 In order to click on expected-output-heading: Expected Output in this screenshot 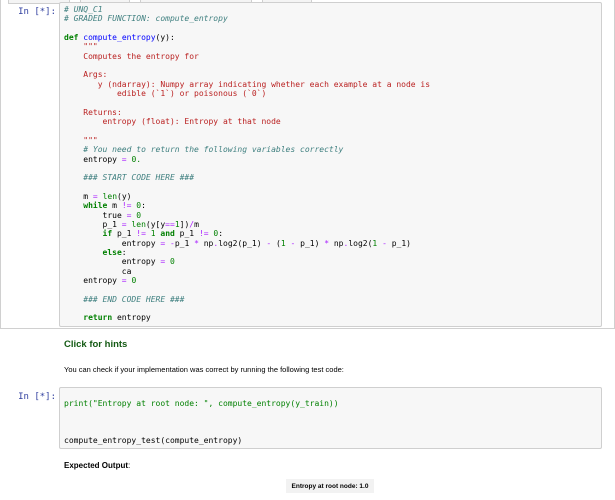, I will do `click(96, 465)`.